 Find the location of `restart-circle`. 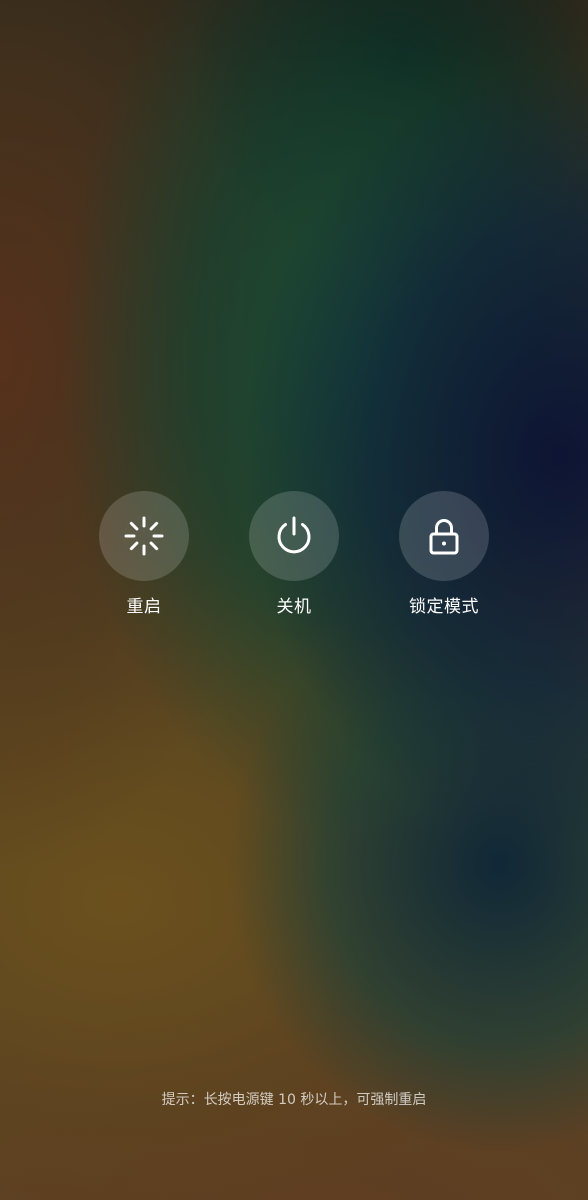

restart-circle is located at coordinates (144, 536).